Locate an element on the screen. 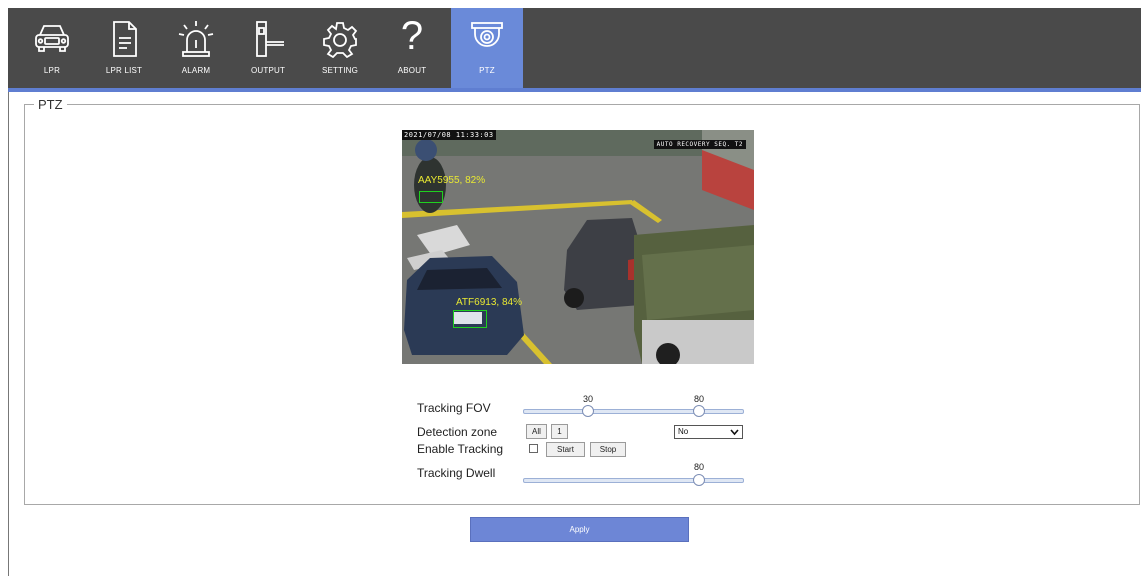  tracking-fov-max-handle is located at coordinates (699, 411).